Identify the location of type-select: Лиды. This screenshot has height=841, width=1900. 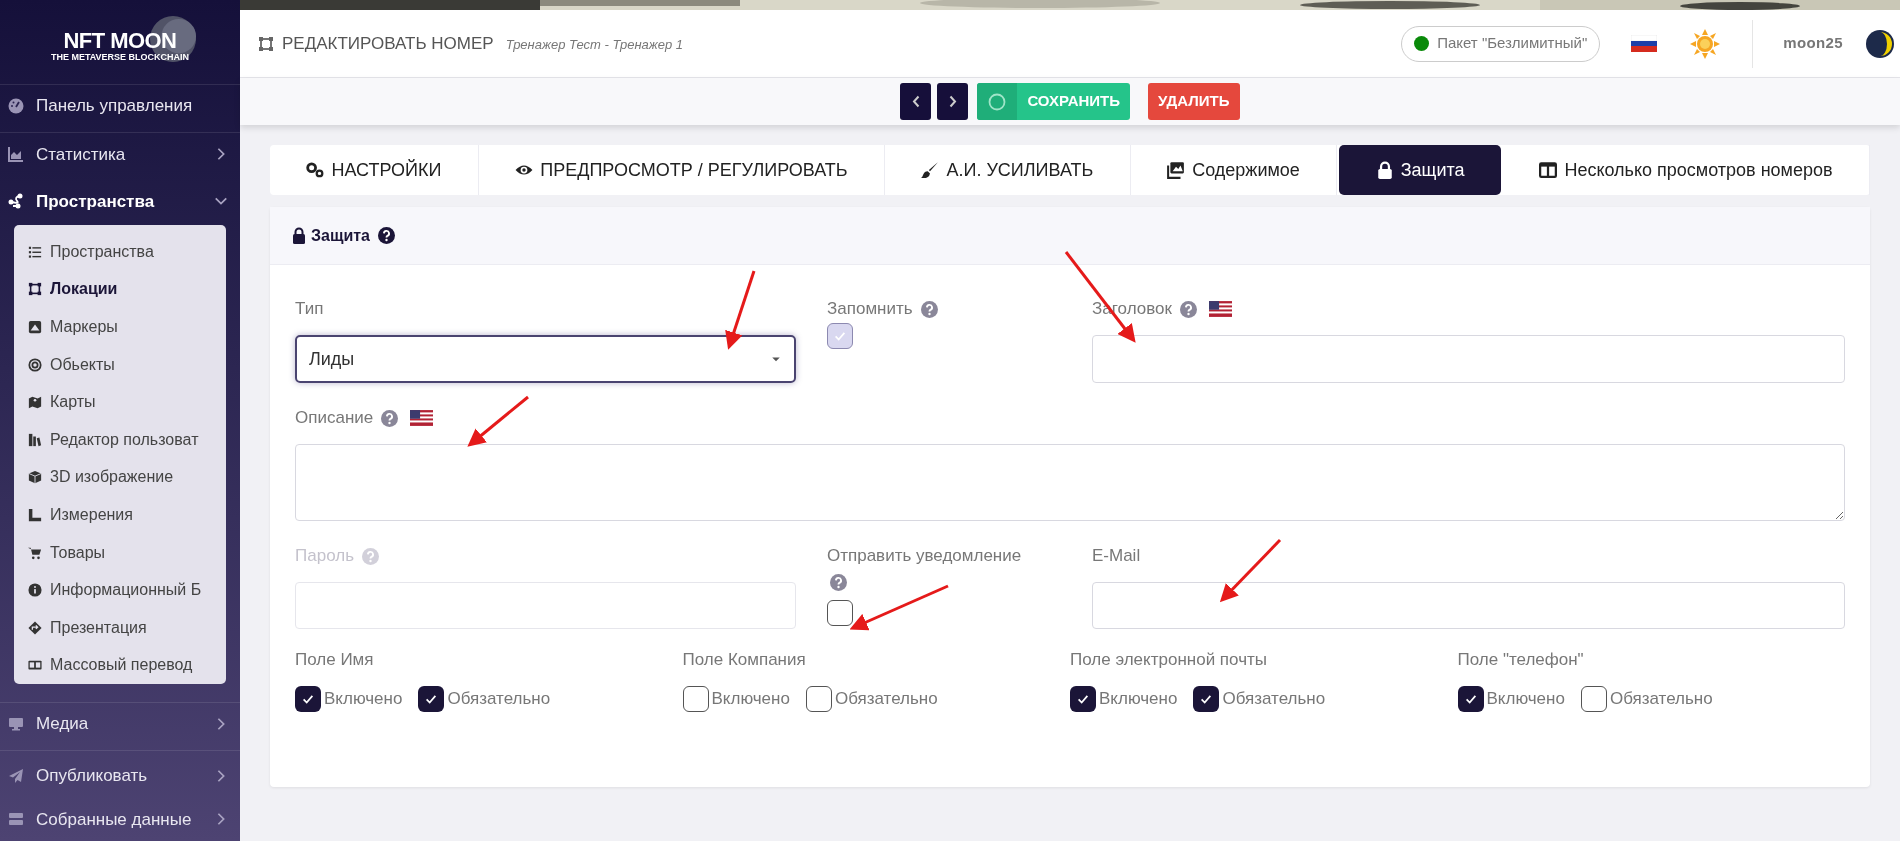
(545, 359).